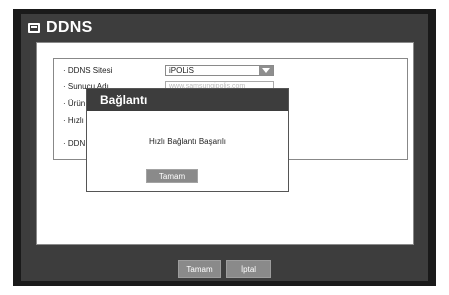 This screenshot has width=449, height=295. What do you see at coordinates (199, 269) in the screenshot?
I see `ok-button: Tamam` at bounding box center [199, 269].